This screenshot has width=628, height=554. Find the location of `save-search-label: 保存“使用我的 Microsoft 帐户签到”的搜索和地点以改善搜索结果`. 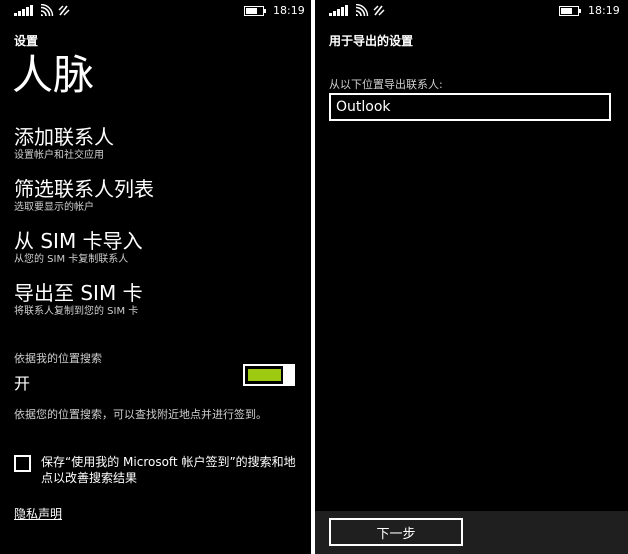

save-search-label: 保存“使用我的 Microsoft 帐户签到”的搜索和地点以改善搜索结果 is located at coordinates (168, 470).